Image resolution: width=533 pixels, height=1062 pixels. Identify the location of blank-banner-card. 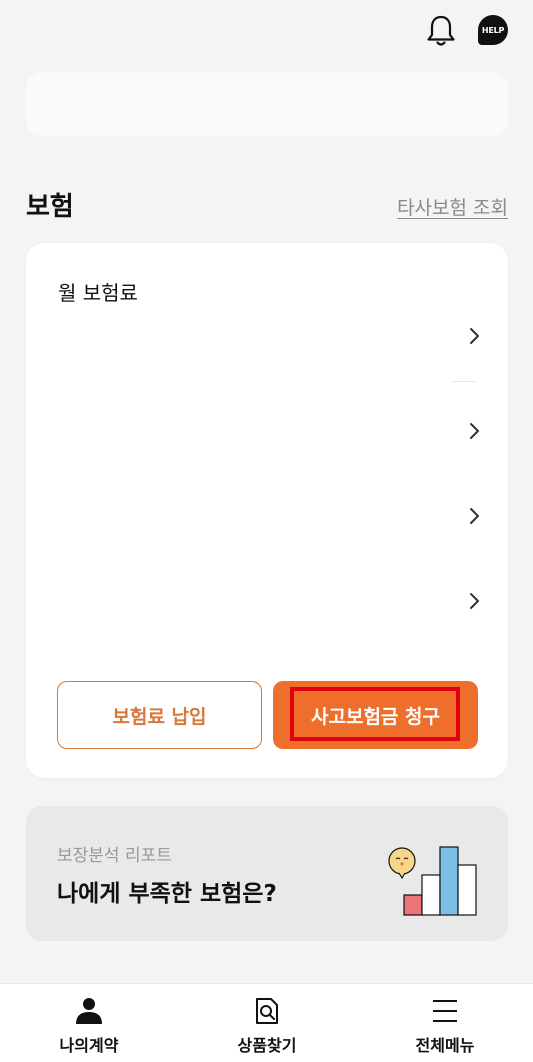
(267, 104).